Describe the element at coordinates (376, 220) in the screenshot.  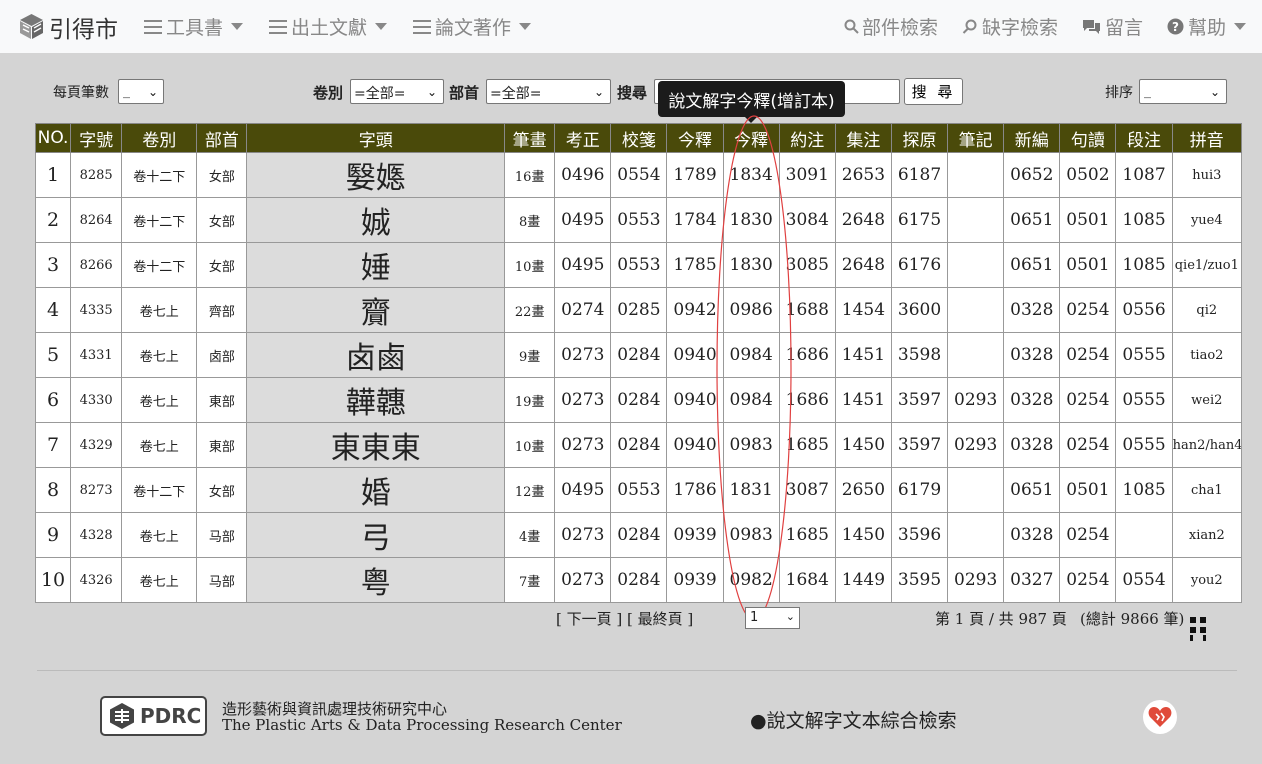
I see `character-cell: 娍` at that location.